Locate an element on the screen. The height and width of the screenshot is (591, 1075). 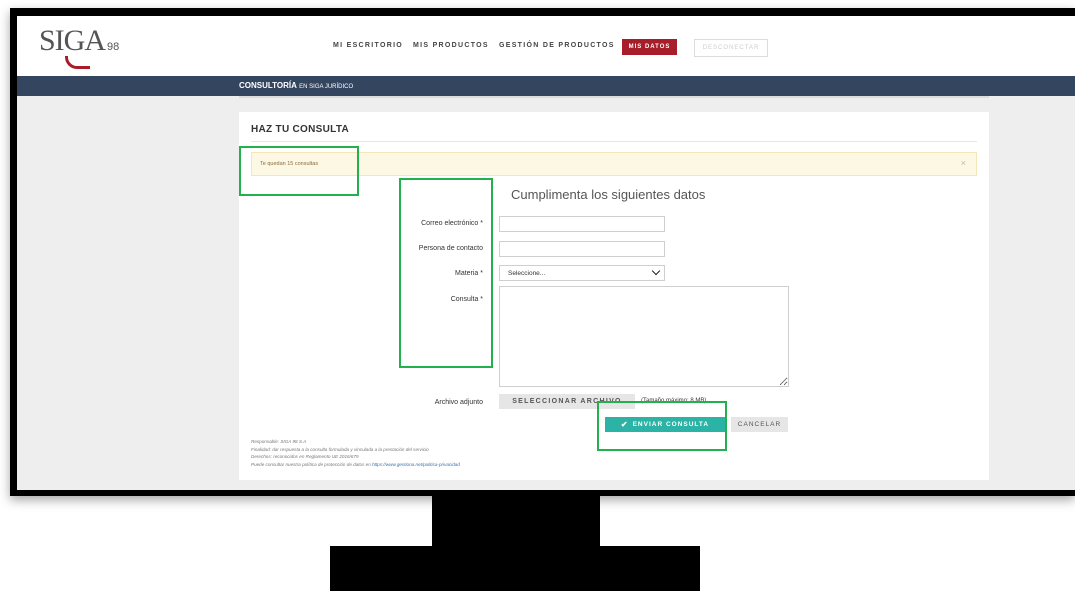
brand-logo: SIGA 98 is located at coordinates (79, 41).